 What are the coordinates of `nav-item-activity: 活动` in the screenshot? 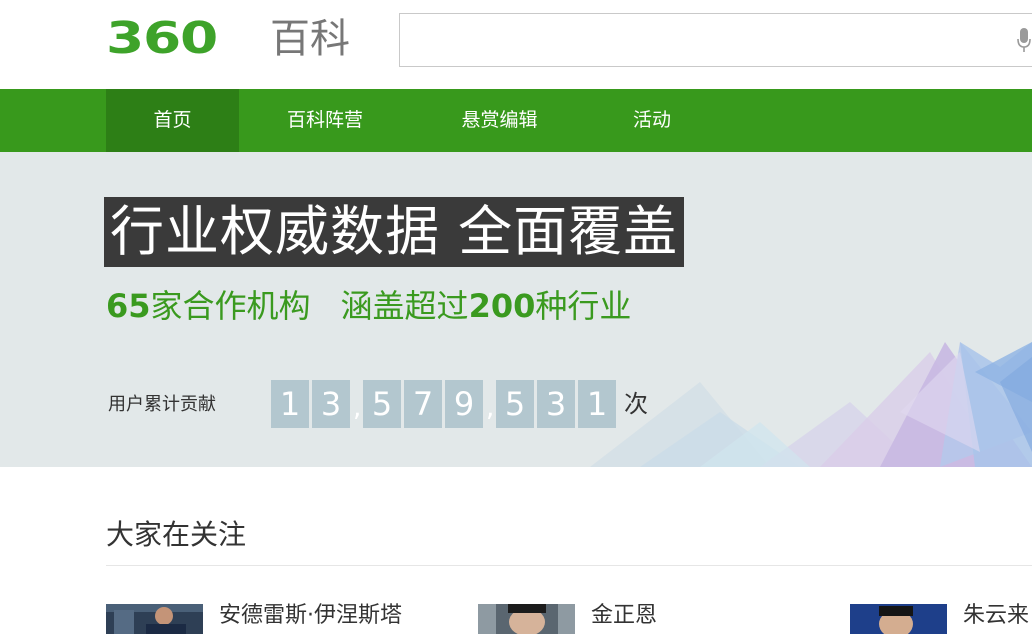 It's located at (652, 120).